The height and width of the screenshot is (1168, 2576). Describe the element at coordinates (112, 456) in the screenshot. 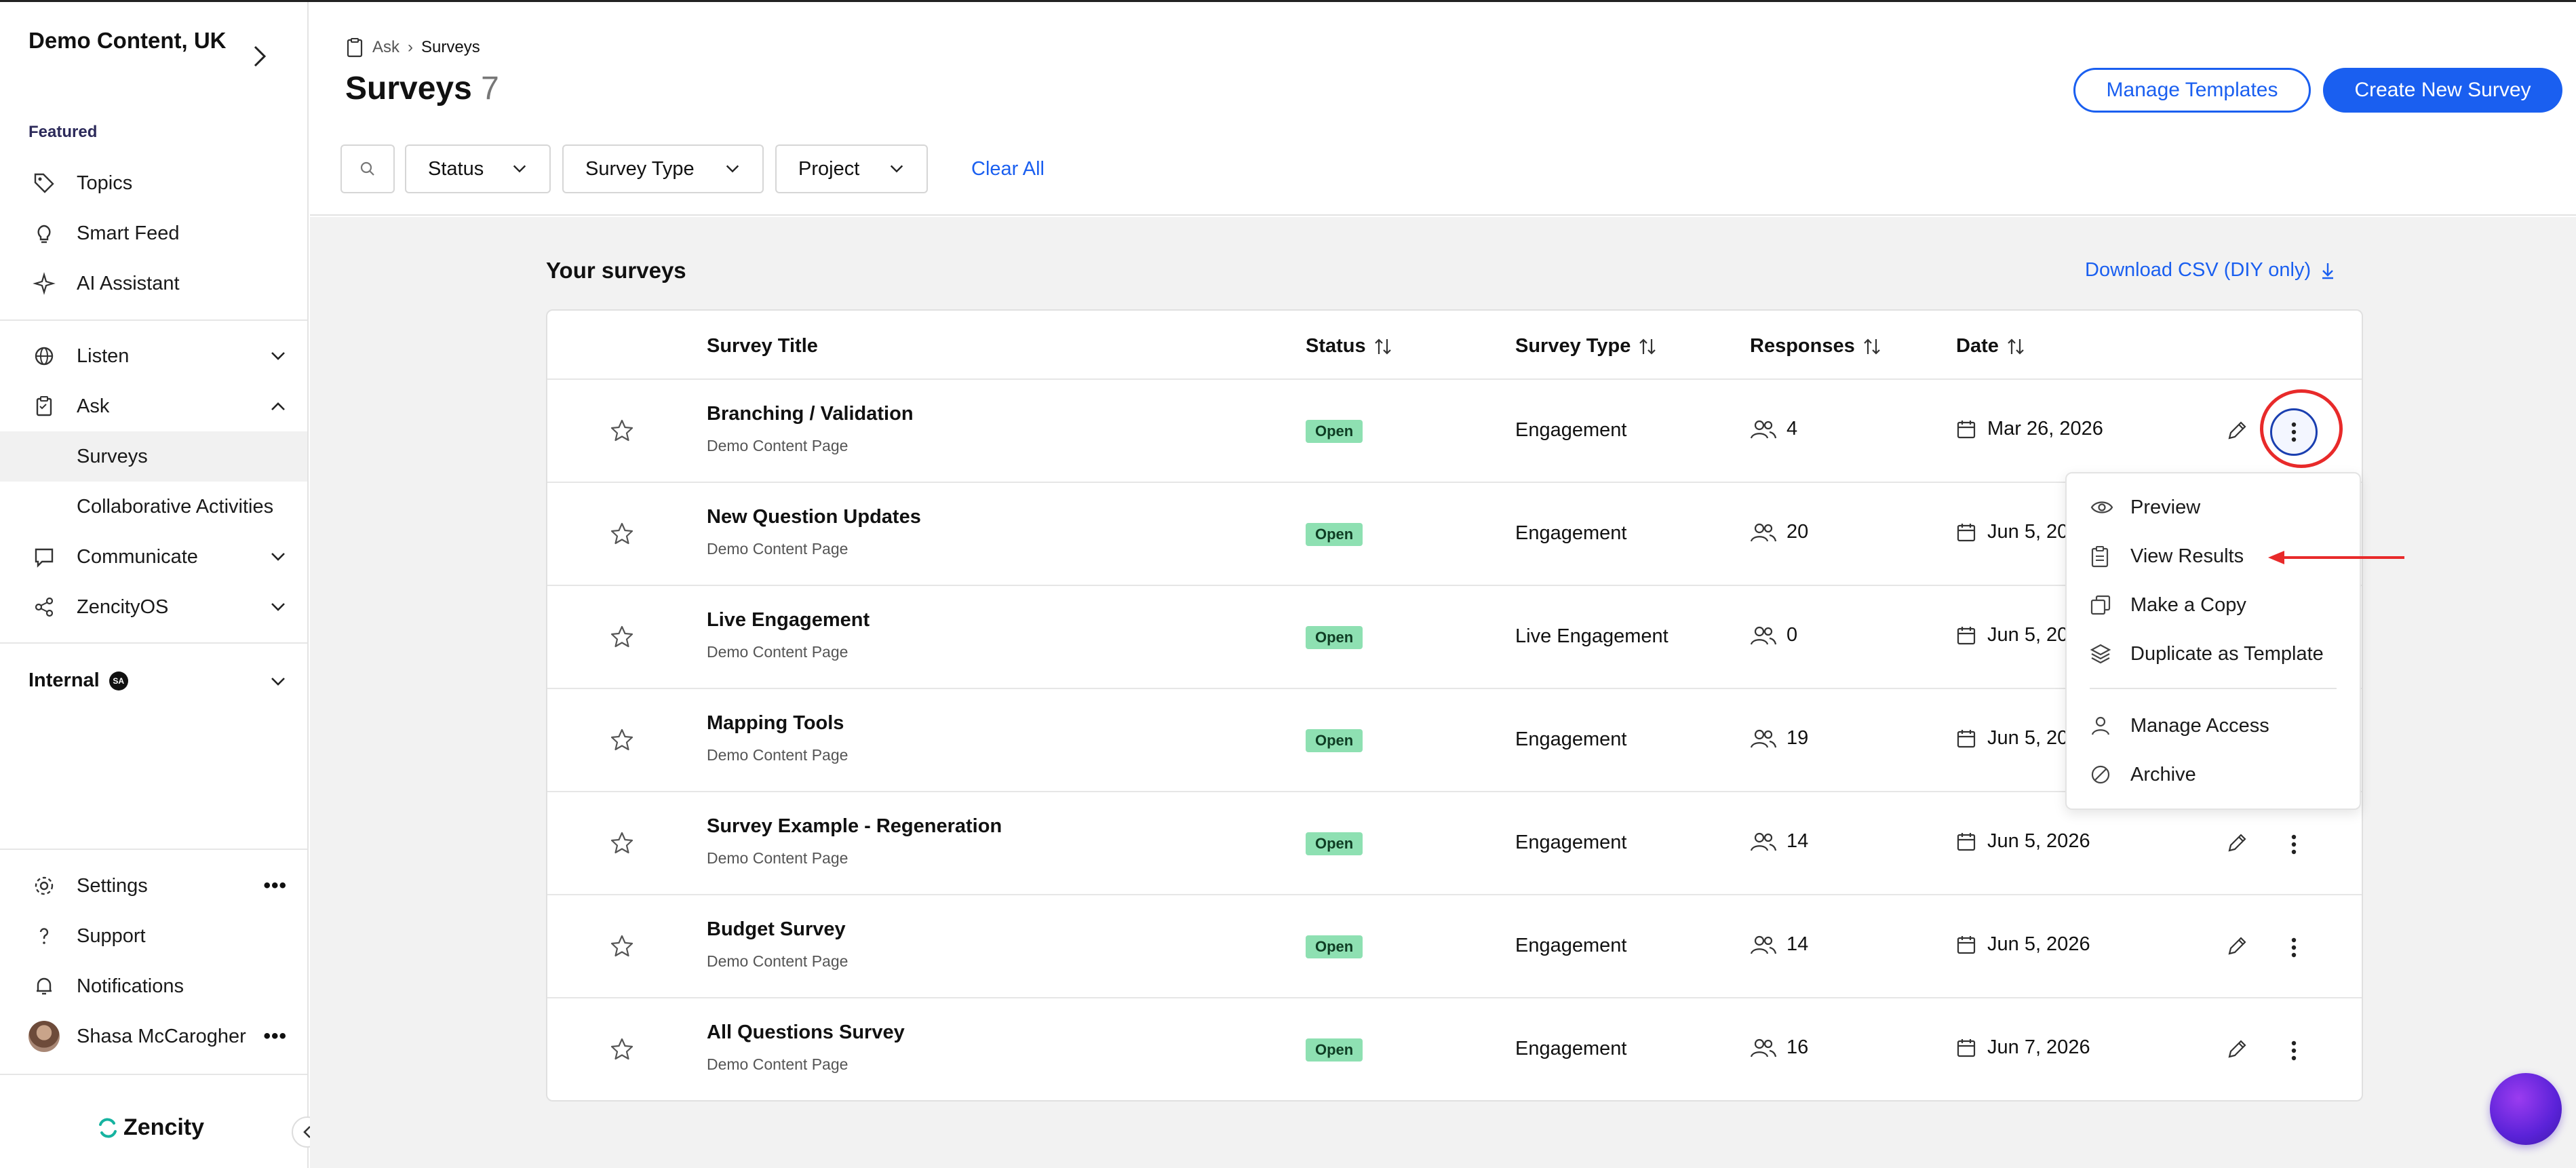

I see `sidebar-item-label: Surveys` at that location.